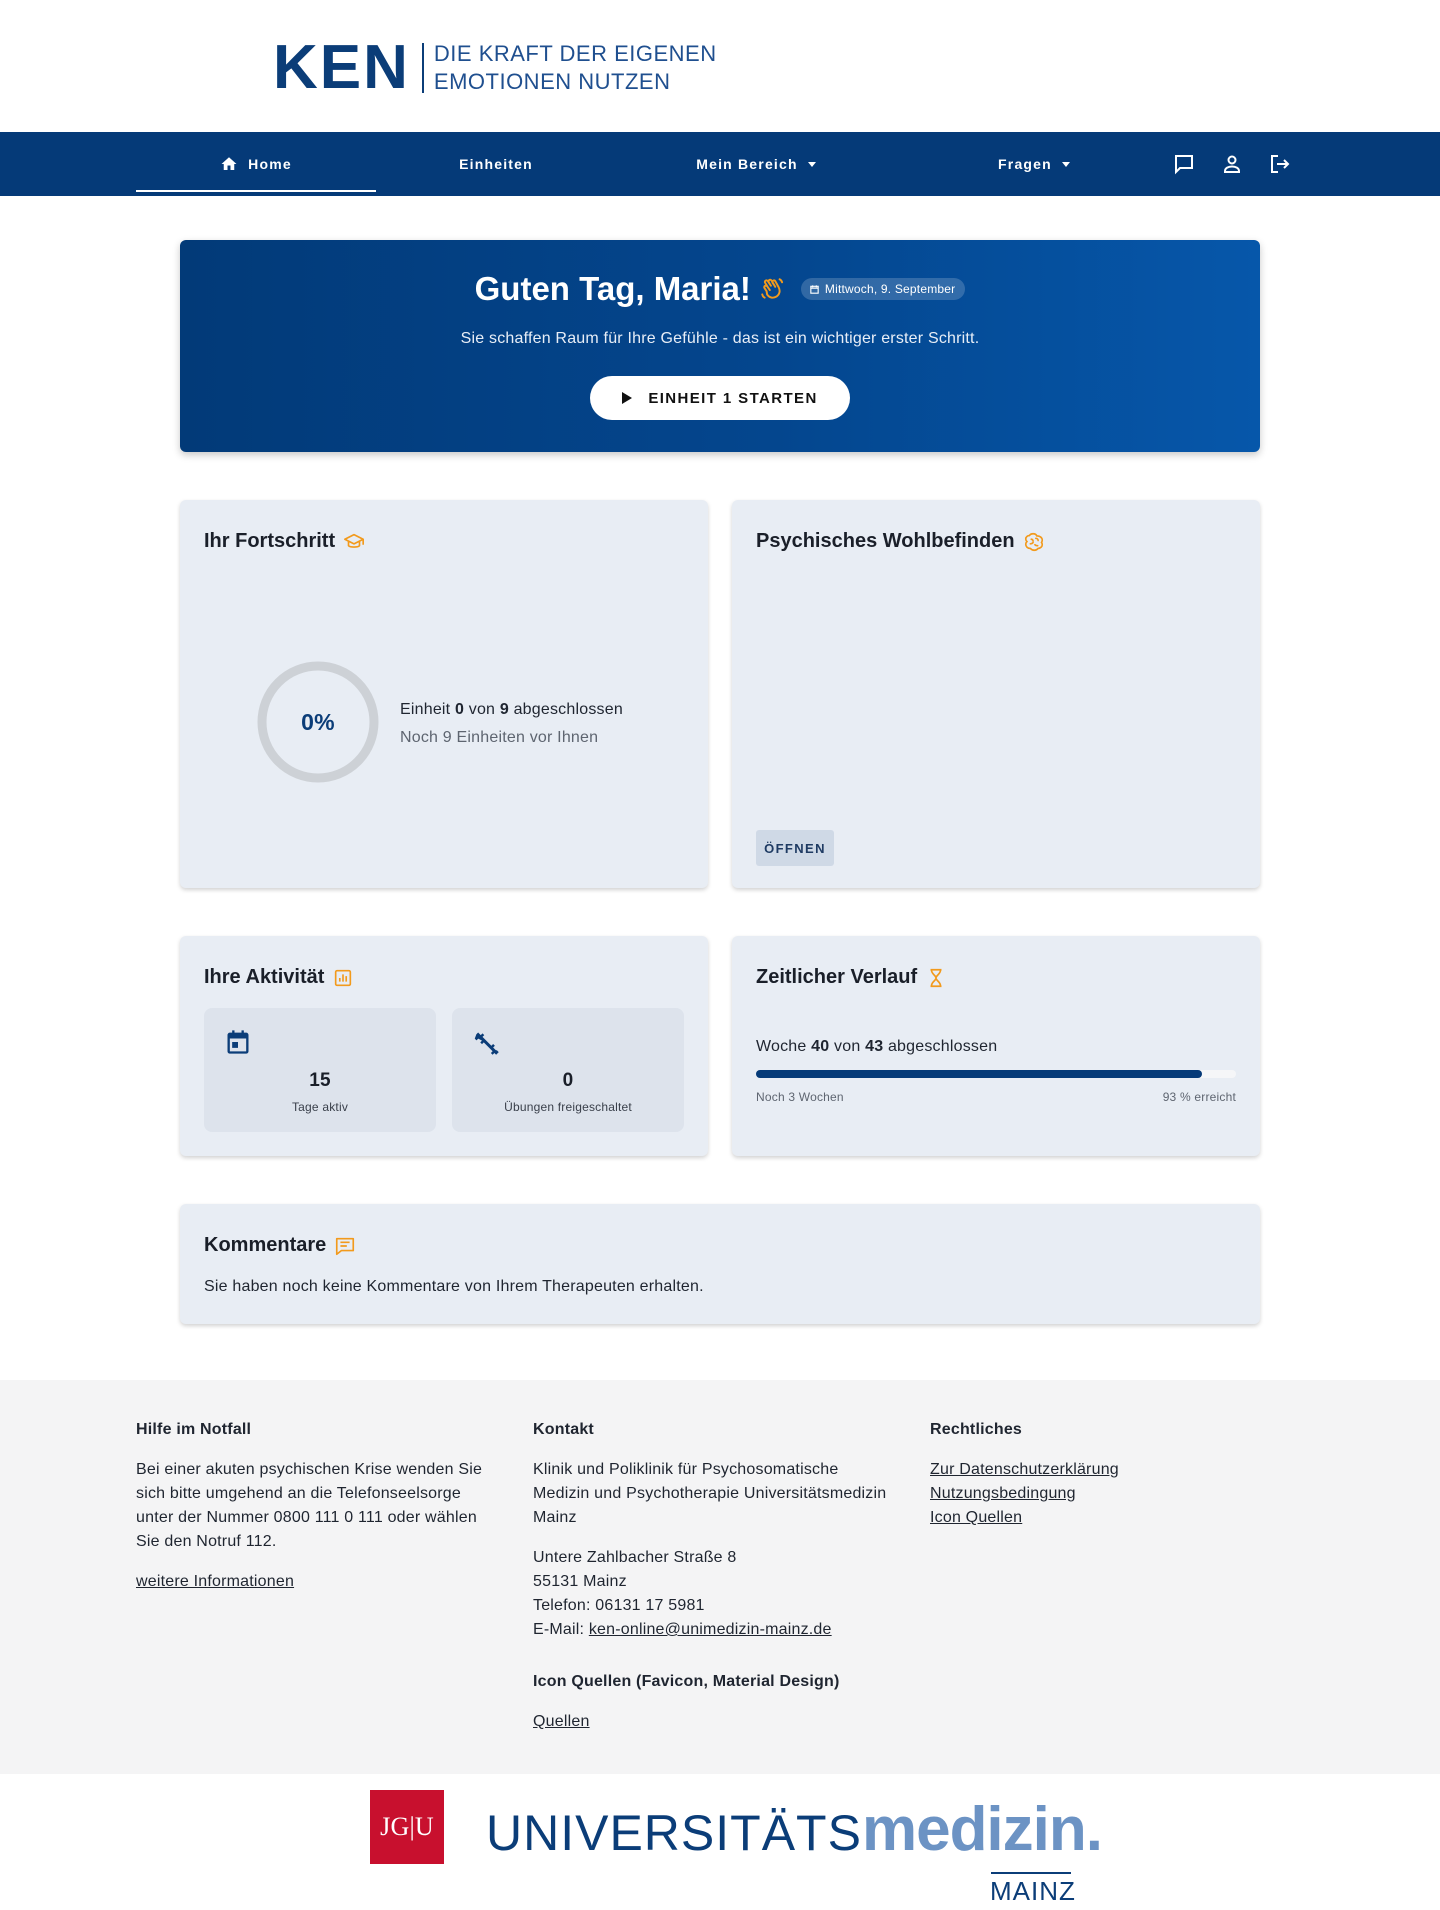 The image size is (1440, 1910). I want to click on nav-my-area-label: Mein Bereich, so click(747, 164).